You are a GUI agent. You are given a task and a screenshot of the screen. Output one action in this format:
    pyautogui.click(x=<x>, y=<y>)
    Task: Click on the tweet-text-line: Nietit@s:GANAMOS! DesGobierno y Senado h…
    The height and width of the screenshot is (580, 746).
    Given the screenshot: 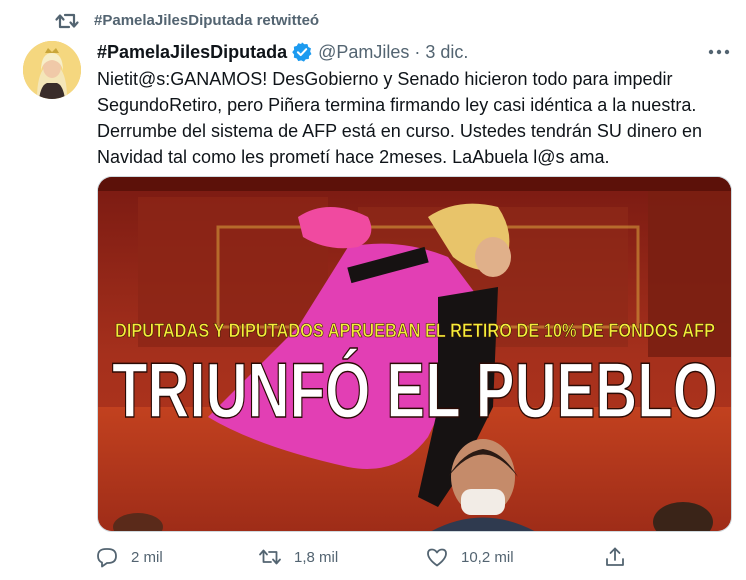 What is the action you would take?
    pyautogui.click(x=385, y=79)
    